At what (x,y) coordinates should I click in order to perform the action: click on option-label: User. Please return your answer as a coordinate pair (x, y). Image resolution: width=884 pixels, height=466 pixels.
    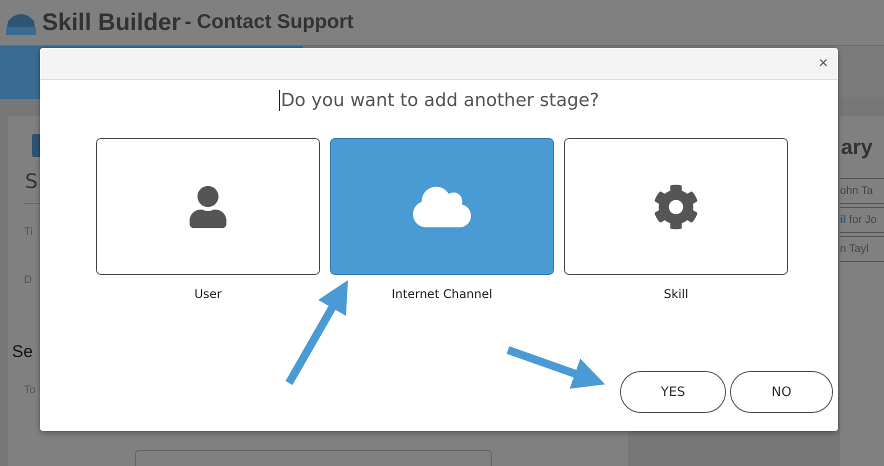
    Looking at the image, I should click on (208, 294).